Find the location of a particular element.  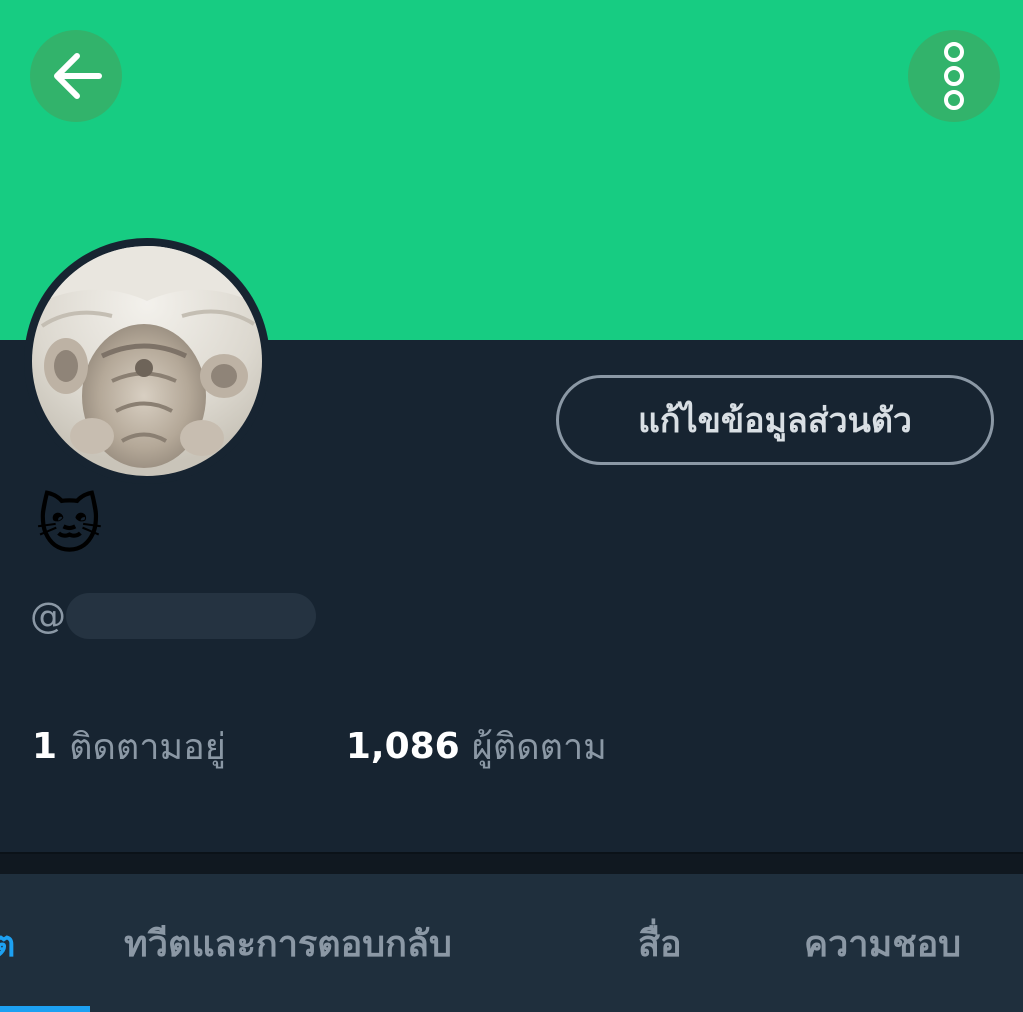

follow-stats: 1 ติดตามอยู่ 1,086 ผู้ติดตาม is located at coordinates (319, 746).